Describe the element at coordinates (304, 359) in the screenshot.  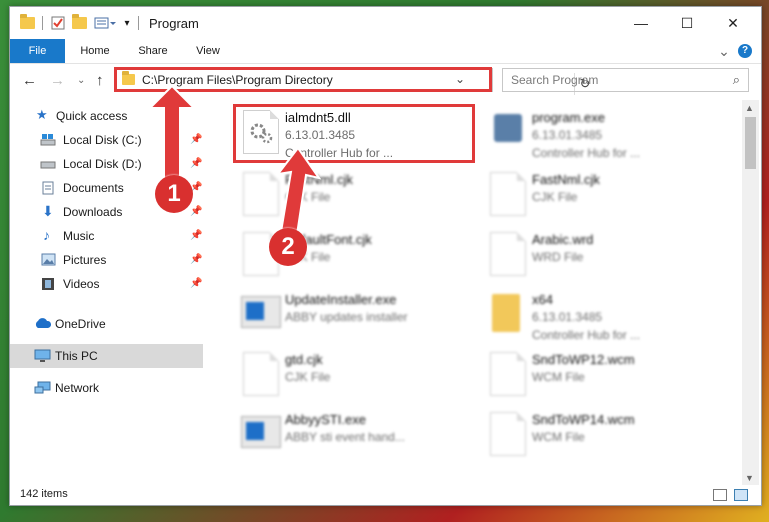
I see `file-name: gtd.cjk` at that location.